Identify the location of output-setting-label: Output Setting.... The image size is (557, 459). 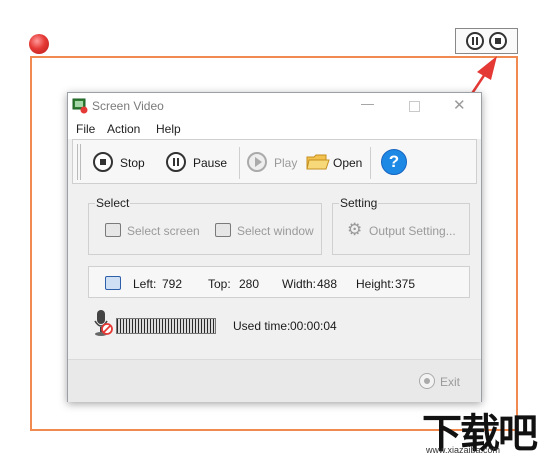
(412, 231).